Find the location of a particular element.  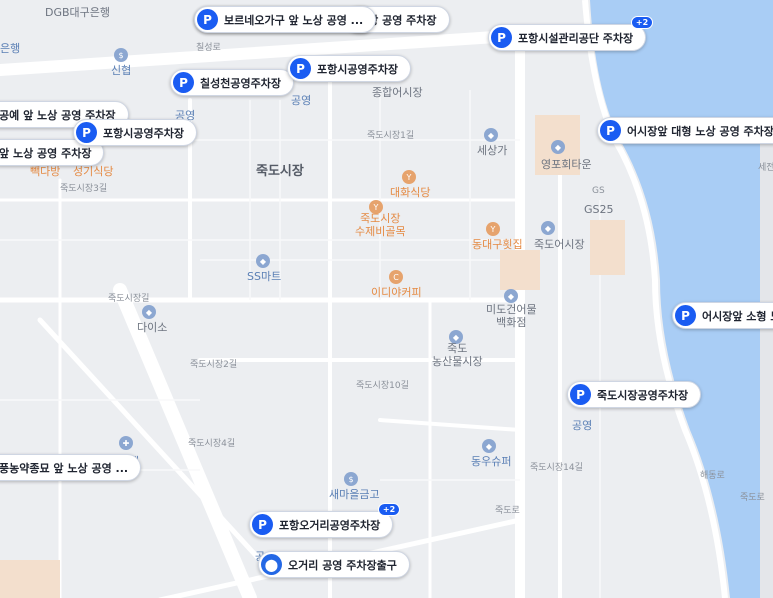

place-label: 동우슈퍼 is located at coordinates (491, 461).